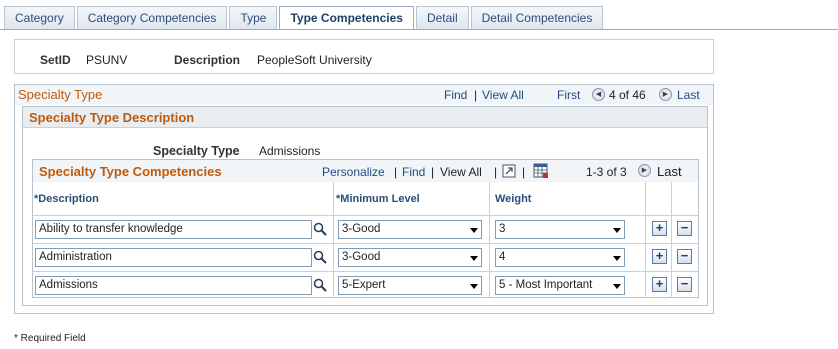 This screenshot has width=838, height=349. I want to click on left-arrow-icon: ◀, so click(598, 94).